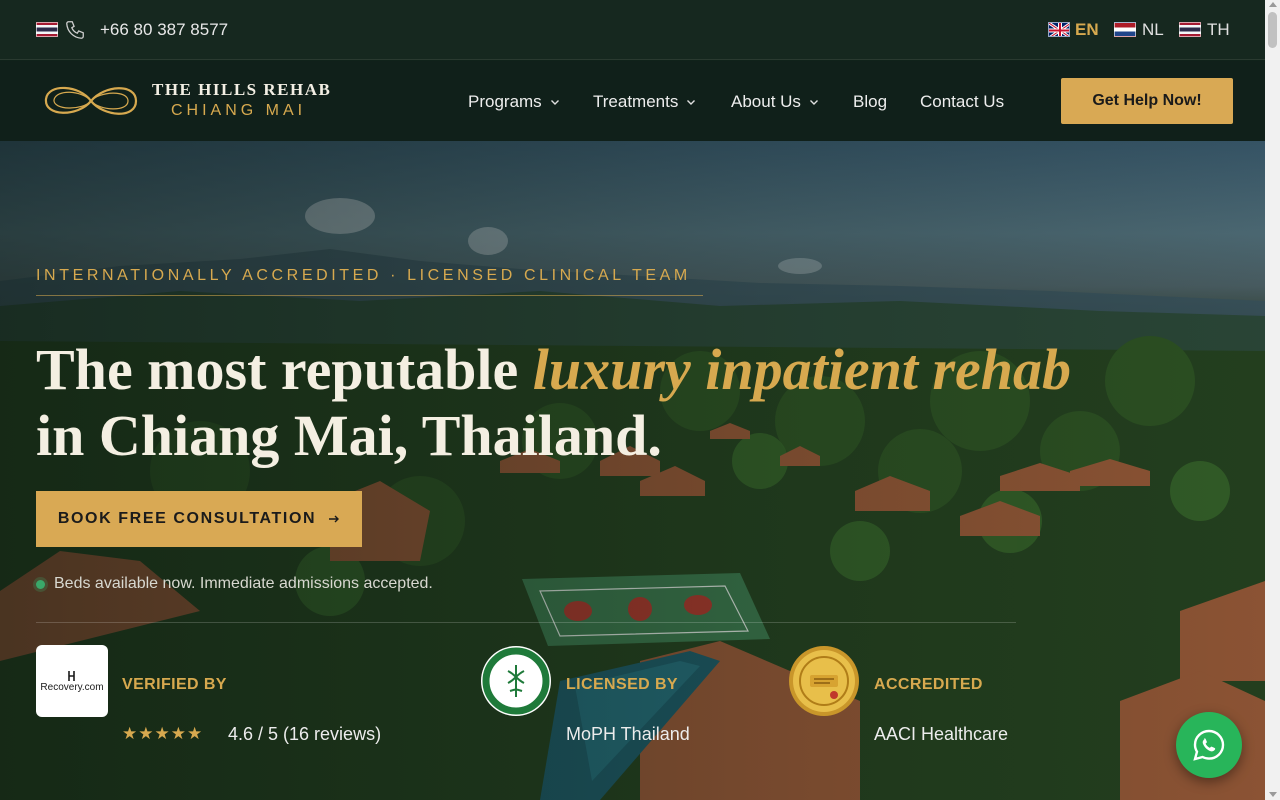 This screenshot has width=1280, height=800. I want to click on nav-blog: Blog, so click(870, 102).